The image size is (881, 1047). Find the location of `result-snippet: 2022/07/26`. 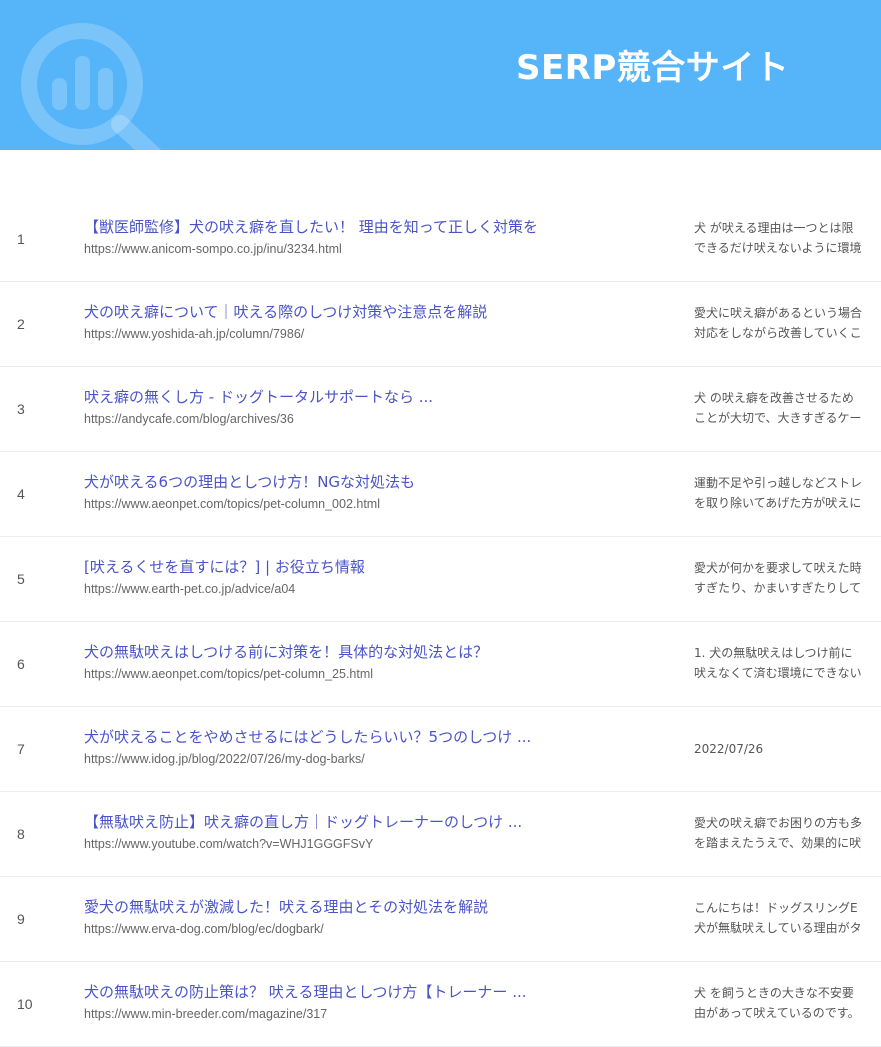

result-snippet: 2022/07/26 is located at coordinates (787, 749).